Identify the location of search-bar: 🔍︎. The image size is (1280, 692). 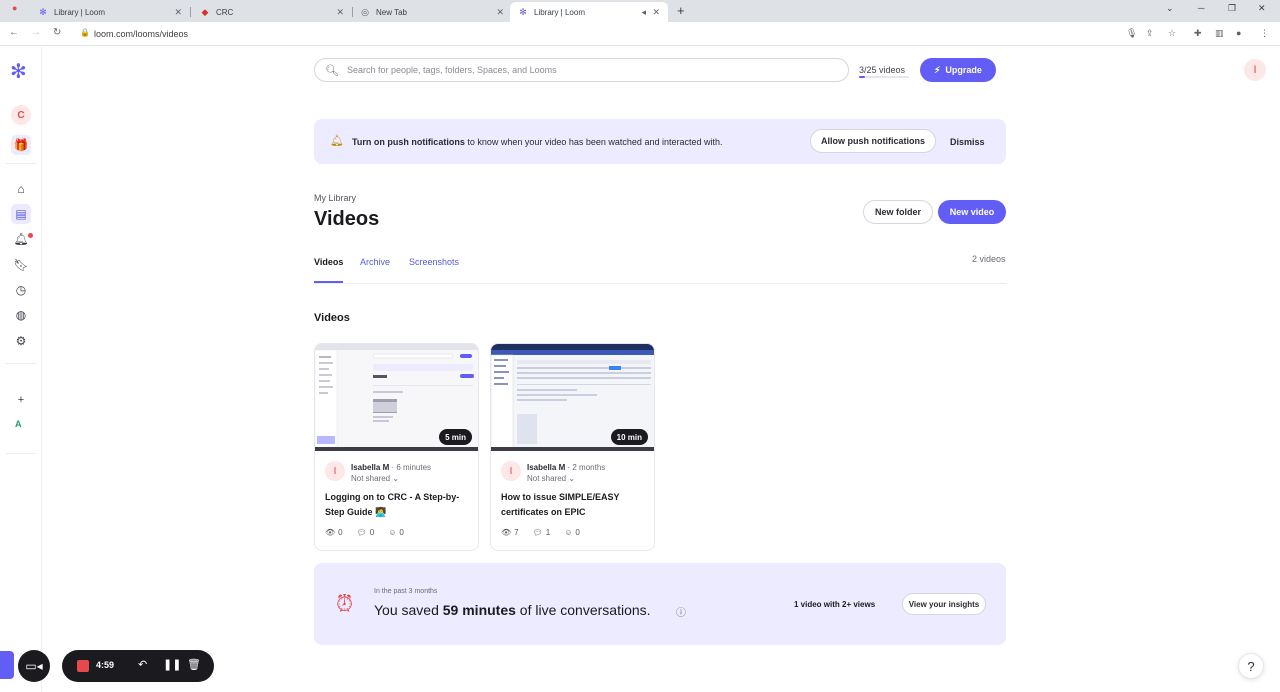
(581, 70).